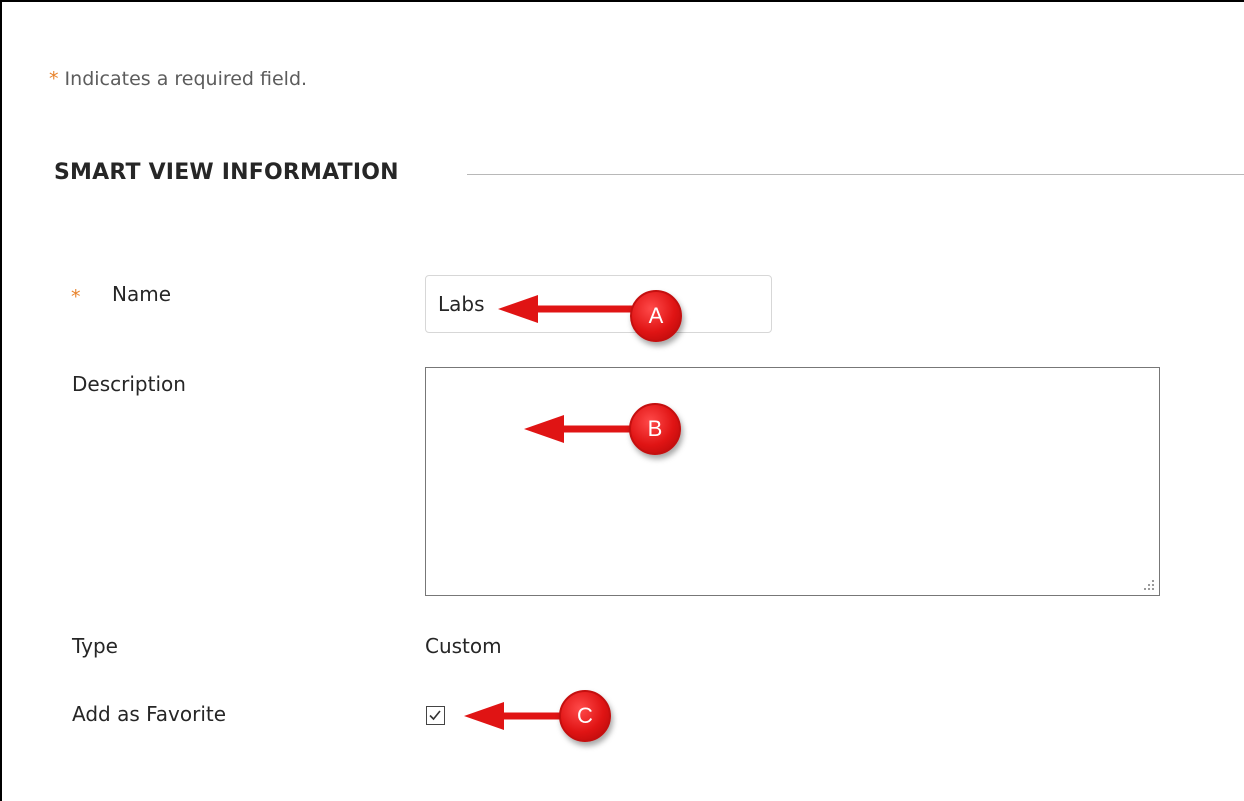 The height and width of the screenshot is (801, 1244). I want to click on callout-b-badge: B, so click(655, 429).